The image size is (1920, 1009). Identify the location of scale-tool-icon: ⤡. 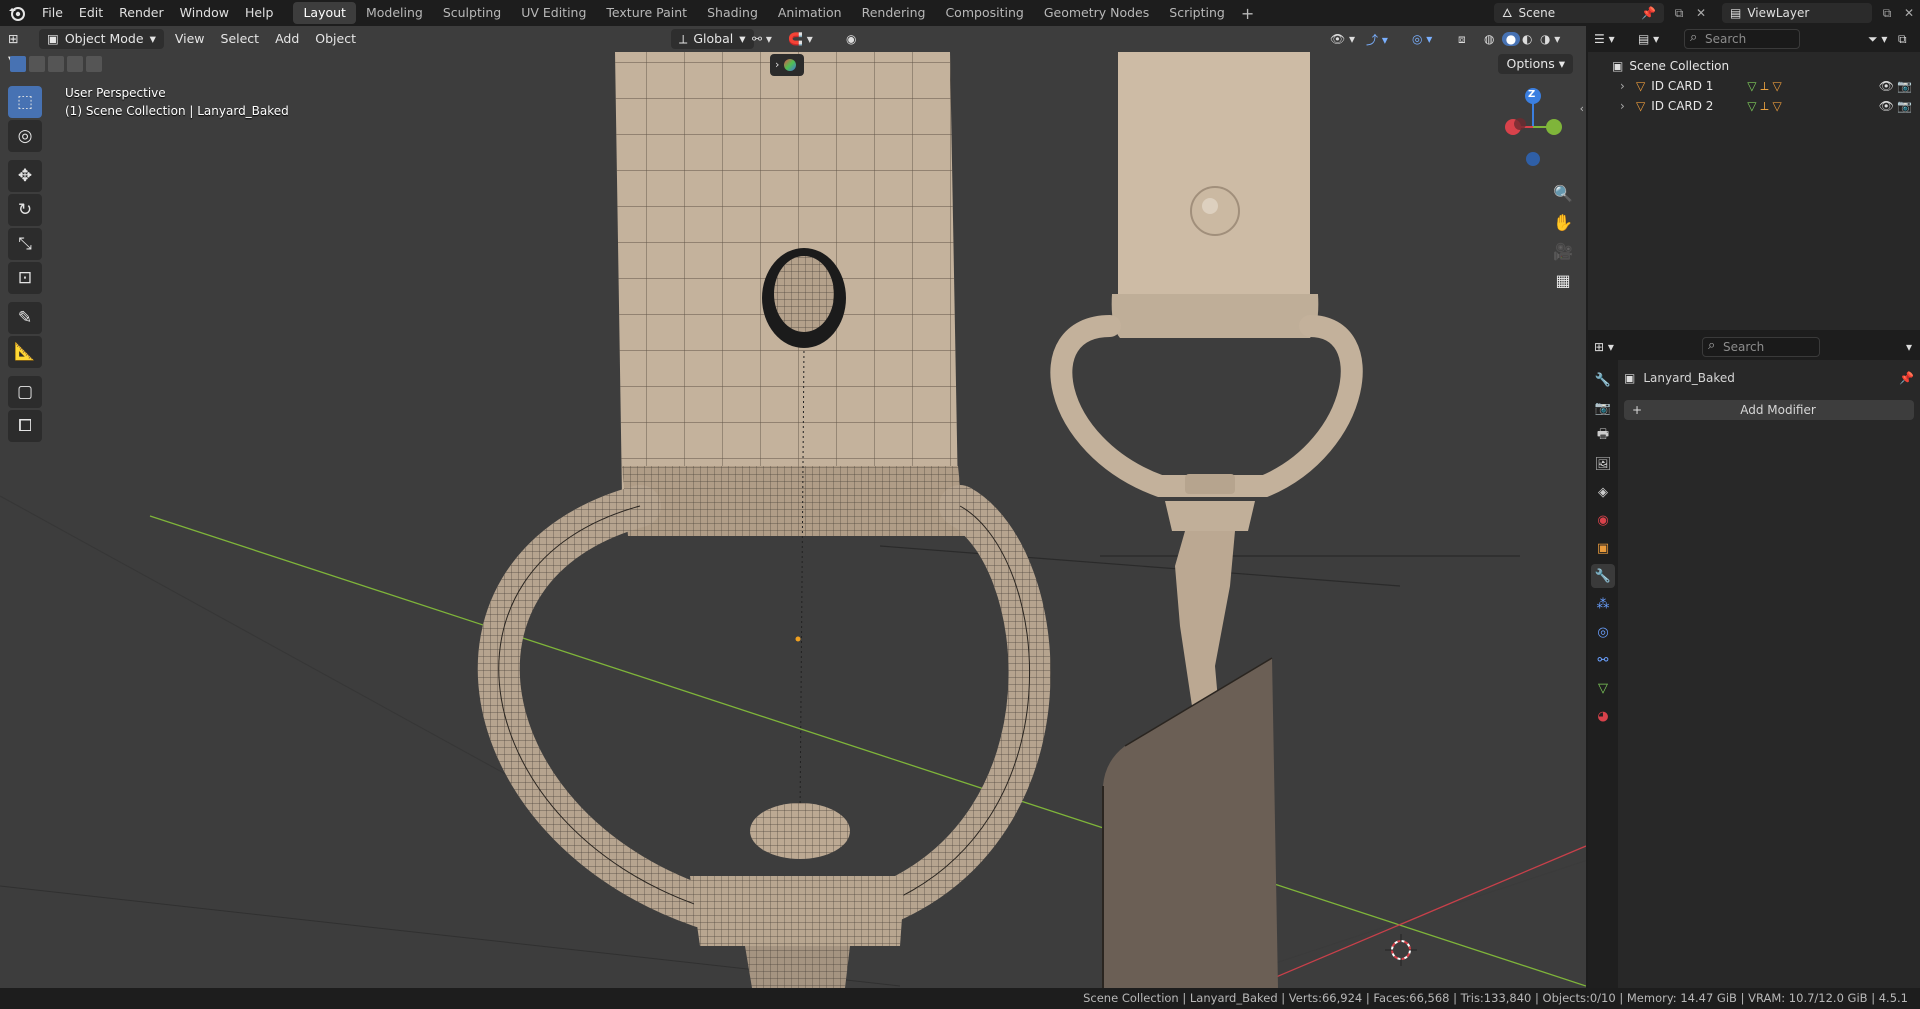
(25, 244).